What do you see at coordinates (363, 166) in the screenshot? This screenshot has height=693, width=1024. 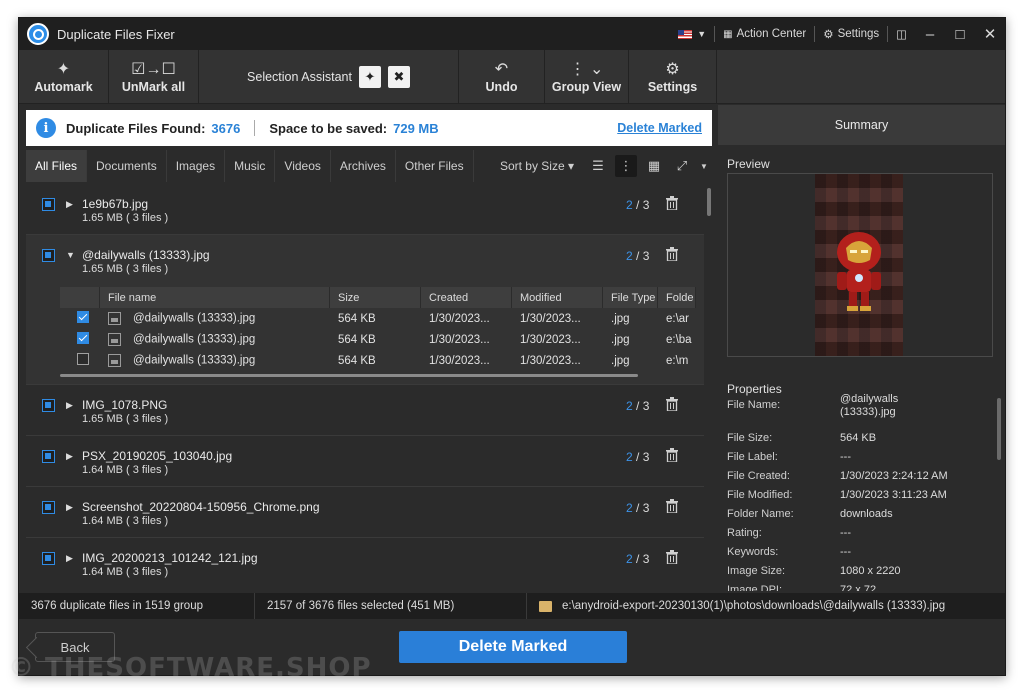 I see `tab-archives: Archives` at bounding box center [363, 166].